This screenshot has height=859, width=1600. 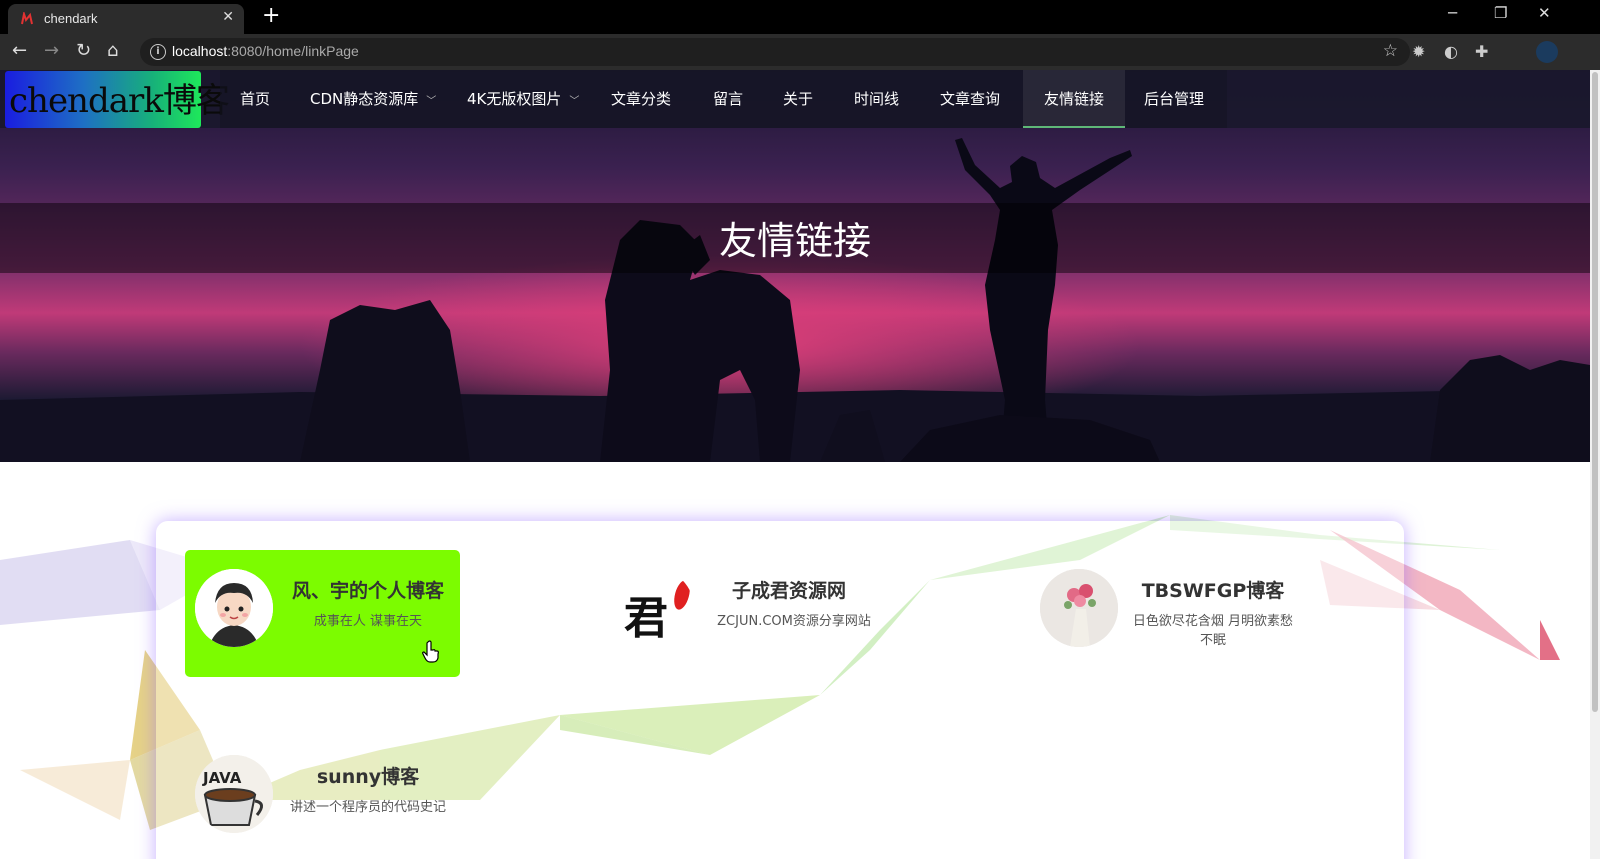 What do you see at coordinates (1213, 591) in the screenshot?
I see `link-name: TBSWFGP博客` at bounding box center [1213, 591].